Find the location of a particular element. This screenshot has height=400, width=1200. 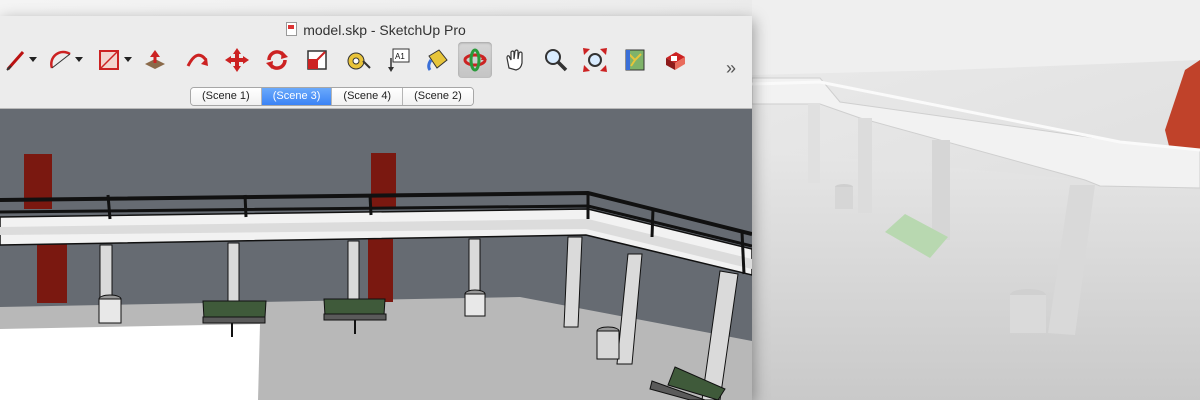

paint-bucket-icon is located at coordinates (437, 60).